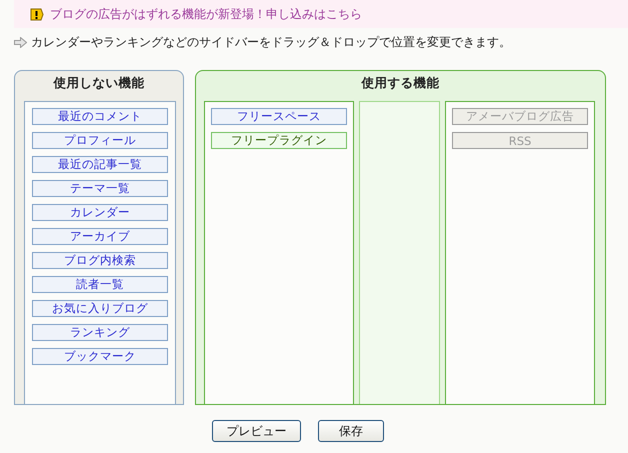  Describe the element at coordinates (100, 356) in the screenshot. I see `sidebar-widget: ブックマーク` at that location.